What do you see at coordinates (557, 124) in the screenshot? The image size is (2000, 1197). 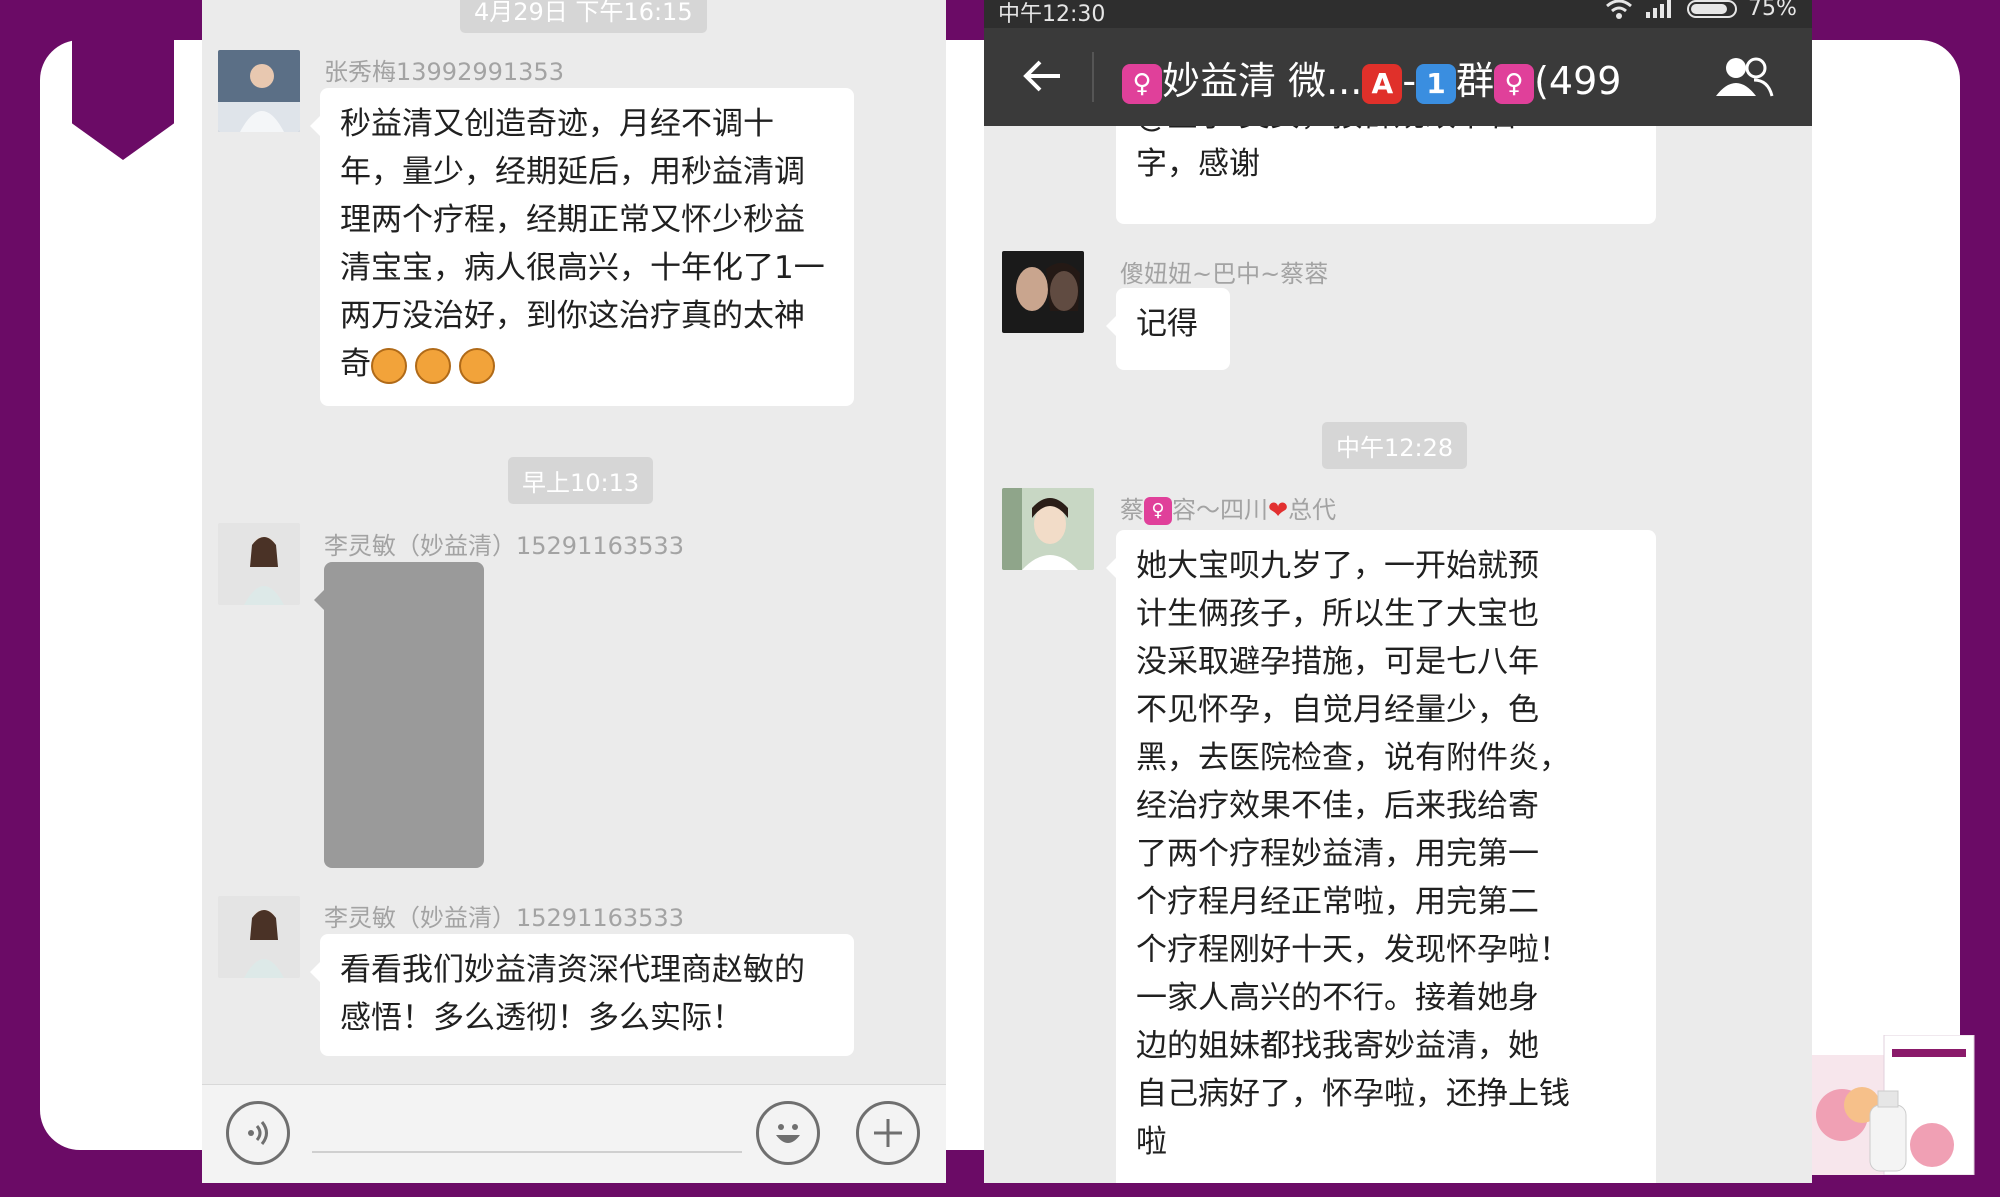 I see `message-line: 秒益清又创造奇迹，月经不调十` at bounding box center [557, 124].